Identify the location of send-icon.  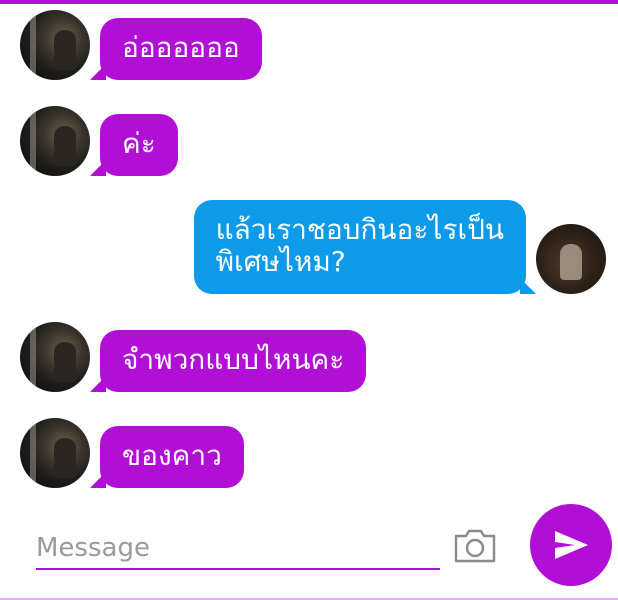
(571, 545).